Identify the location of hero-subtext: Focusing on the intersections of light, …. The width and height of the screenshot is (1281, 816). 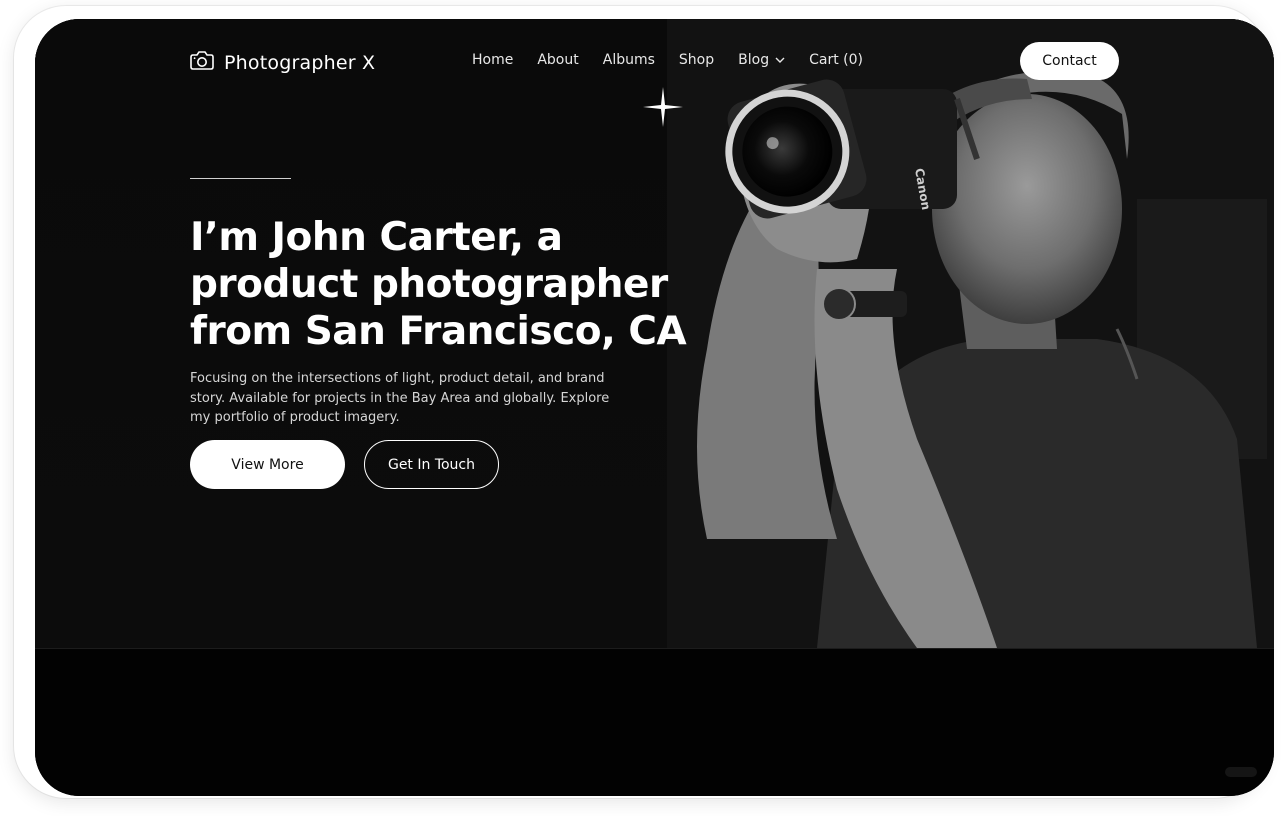
(400, 398).